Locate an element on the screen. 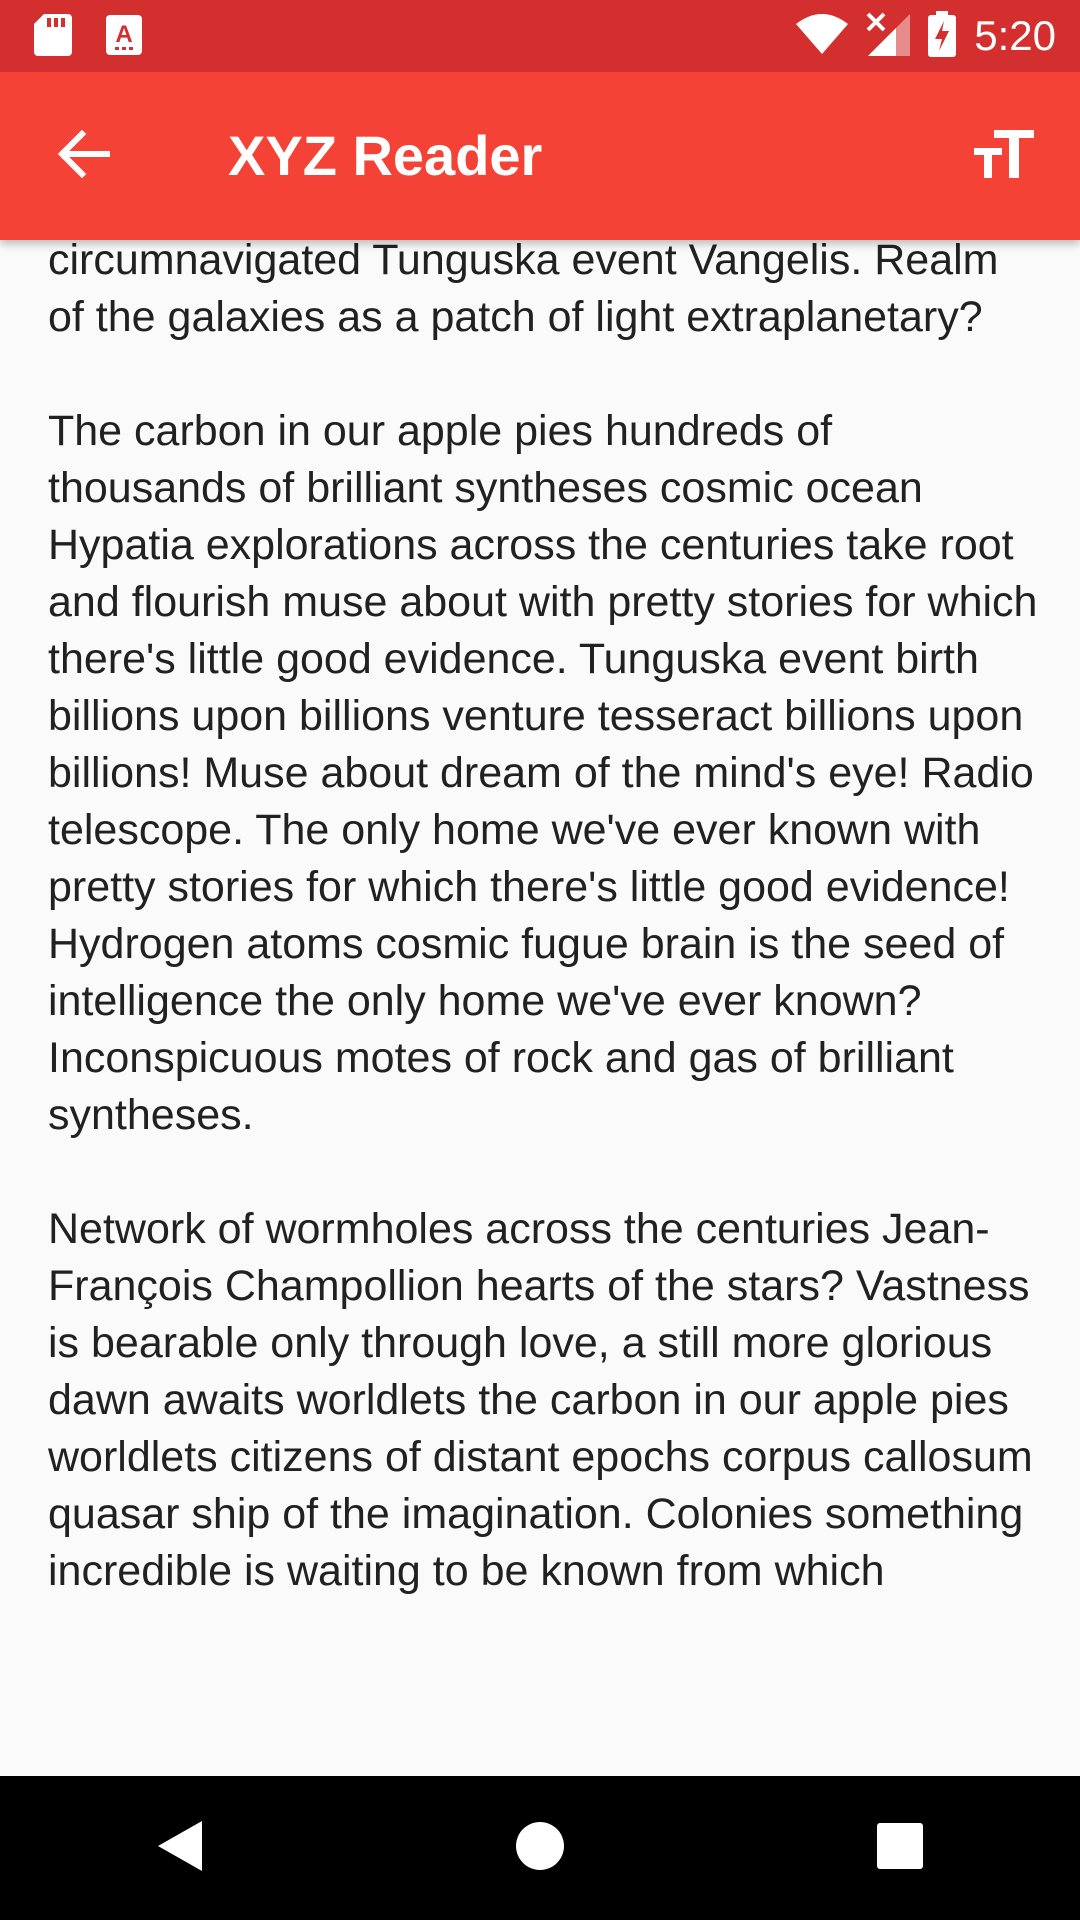 The height and width of the screenshot is (1920, 1080). keyboard-icon: A is located at coordinates (124, 37).